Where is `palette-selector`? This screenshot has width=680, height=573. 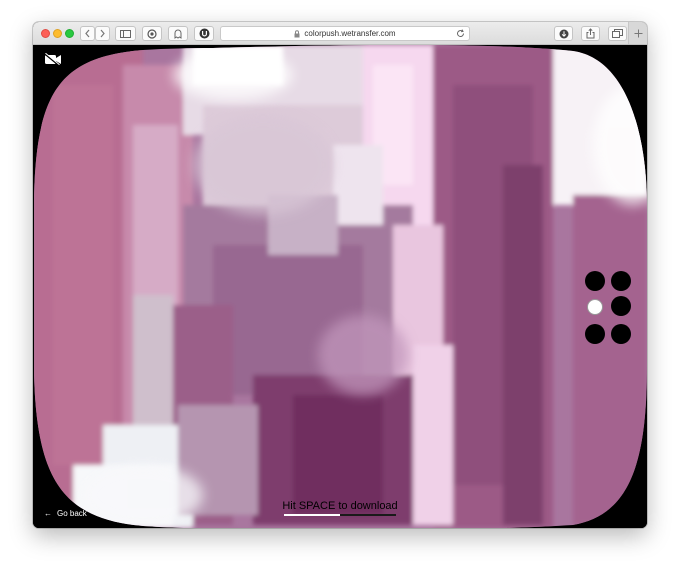
palette-selector is located at coordinates (609, 308).